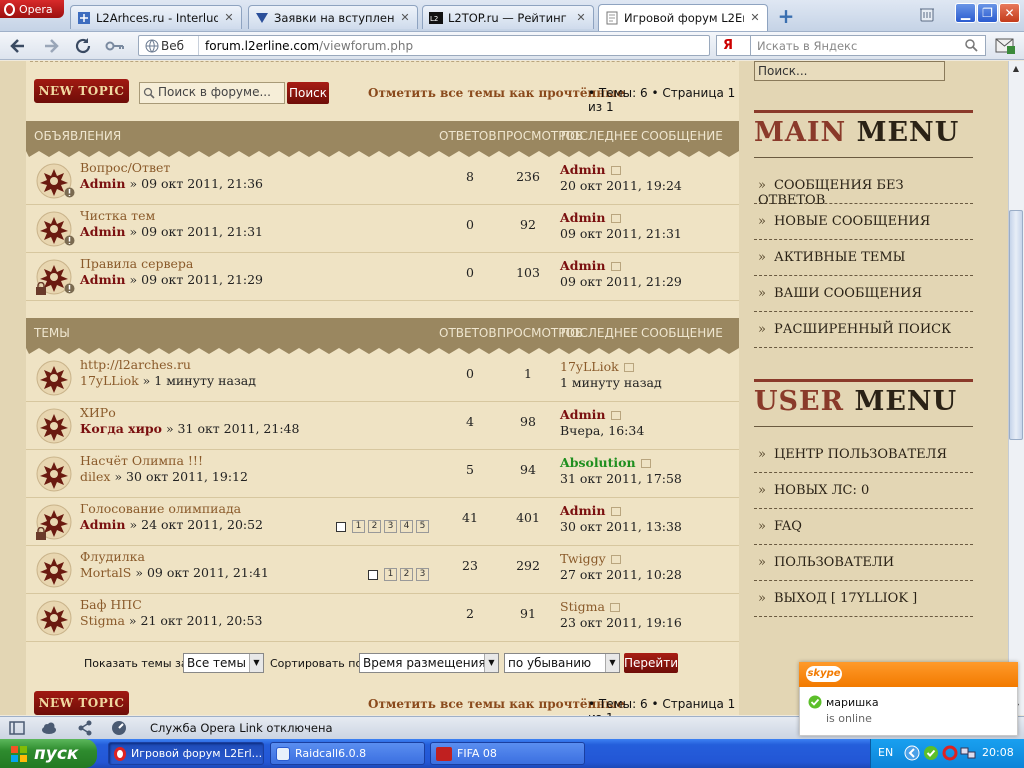 The height and width of the screenshot is (768, 1024). I want to click on last-post-author: Twiggy, so click(590, 558).